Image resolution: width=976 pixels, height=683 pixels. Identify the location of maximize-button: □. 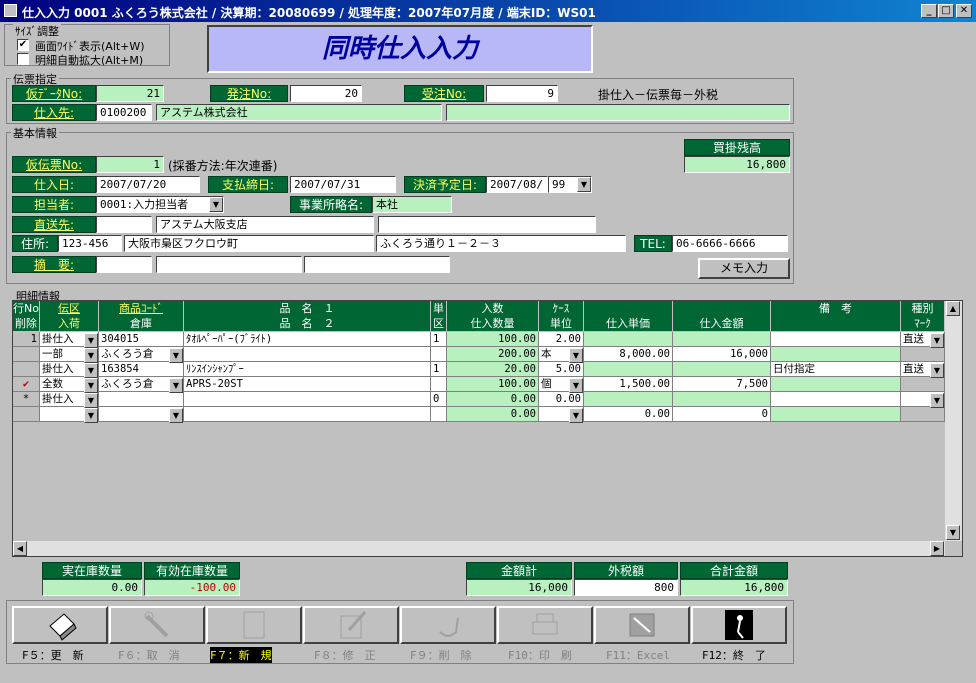
(946, 11).